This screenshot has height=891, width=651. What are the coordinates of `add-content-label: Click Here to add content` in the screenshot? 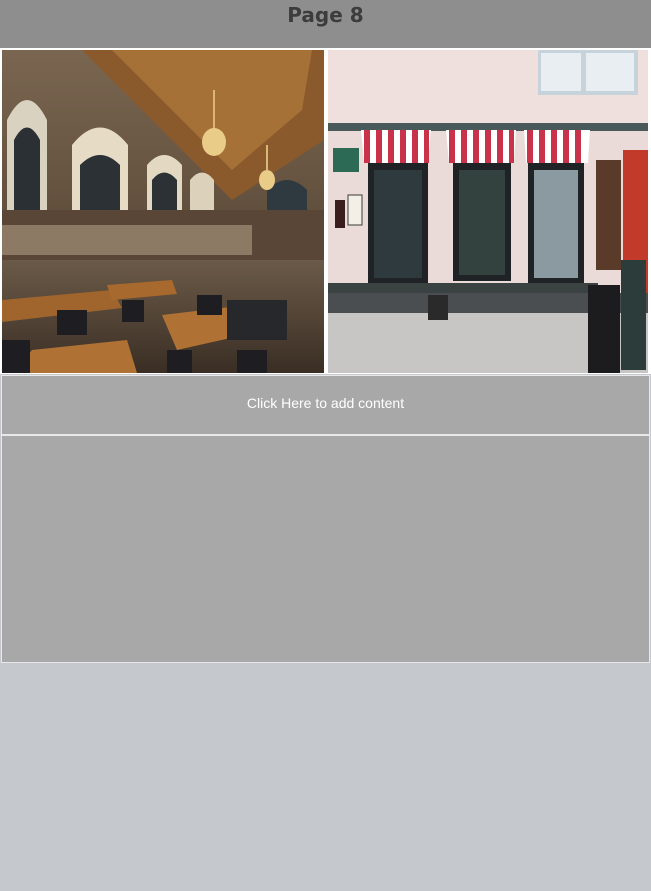 It's located at (325, 403).